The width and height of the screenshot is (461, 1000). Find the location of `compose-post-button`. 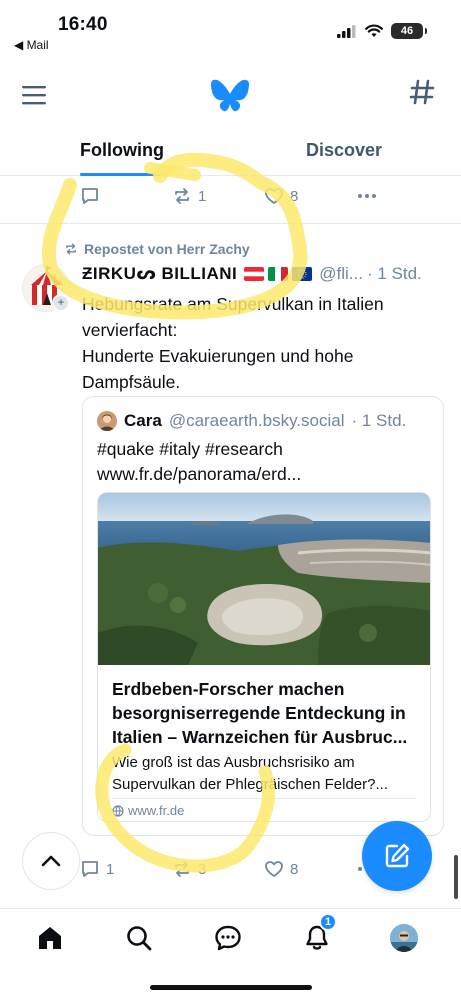

compose-post-button is located at coordinates (397, 856).